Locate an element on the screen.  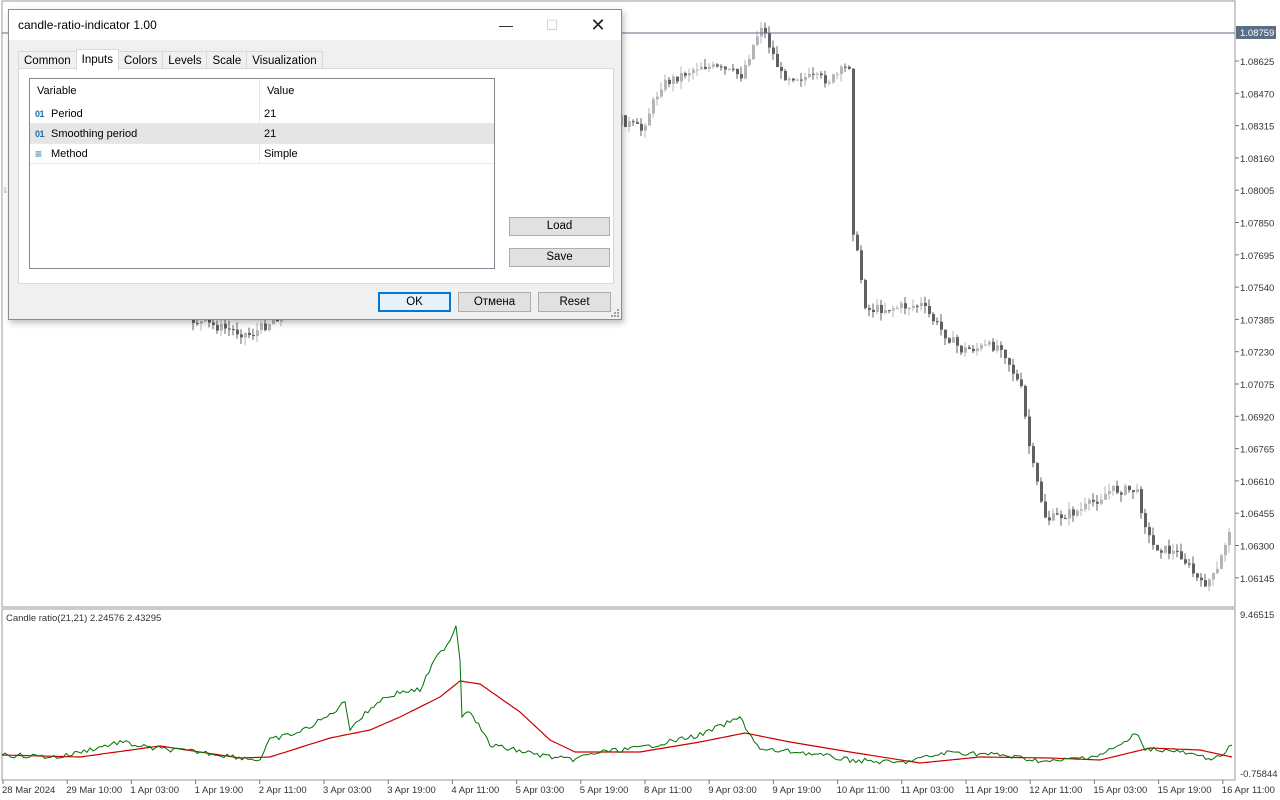
grid-row-period: 01 Period 21 is located at coordinates (262, 114).